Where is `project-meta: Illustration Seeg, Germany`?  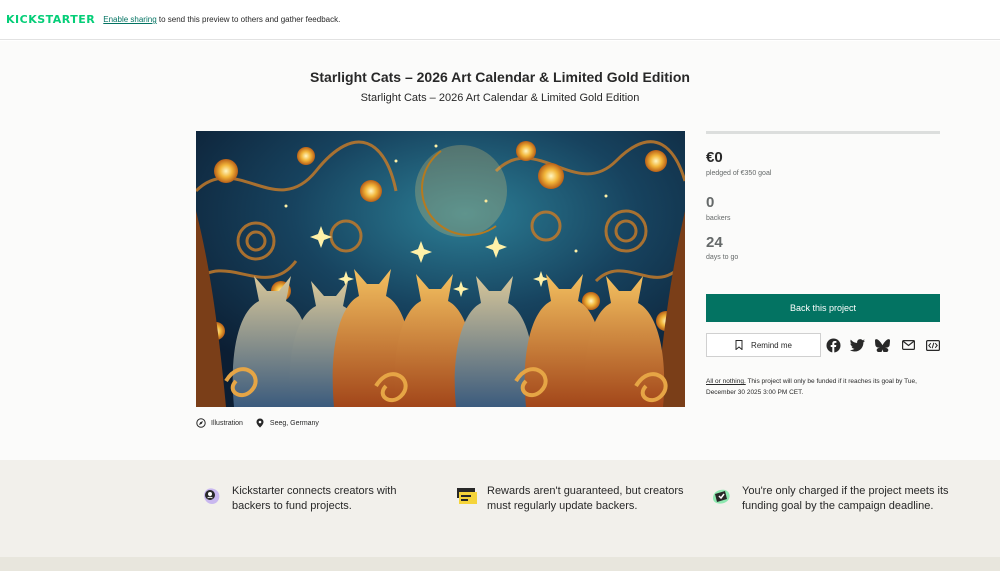
project-meta: Illustration Seeg, Germany is located at coordinates (263, 423).